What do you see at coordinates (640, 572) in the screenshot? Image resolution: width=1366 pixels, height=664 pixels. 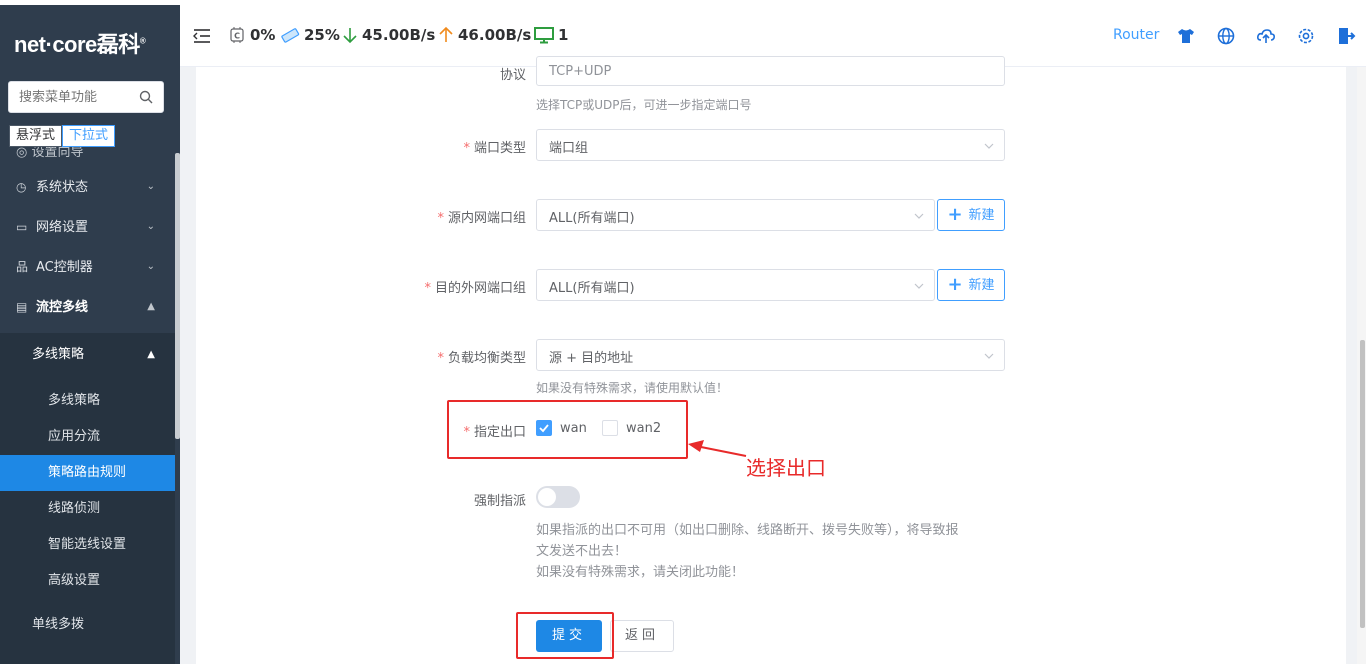 I see `force-assign-hint-3: 如果没有特殊需求，请关闭此功能！` at bounding box center [640, 572].